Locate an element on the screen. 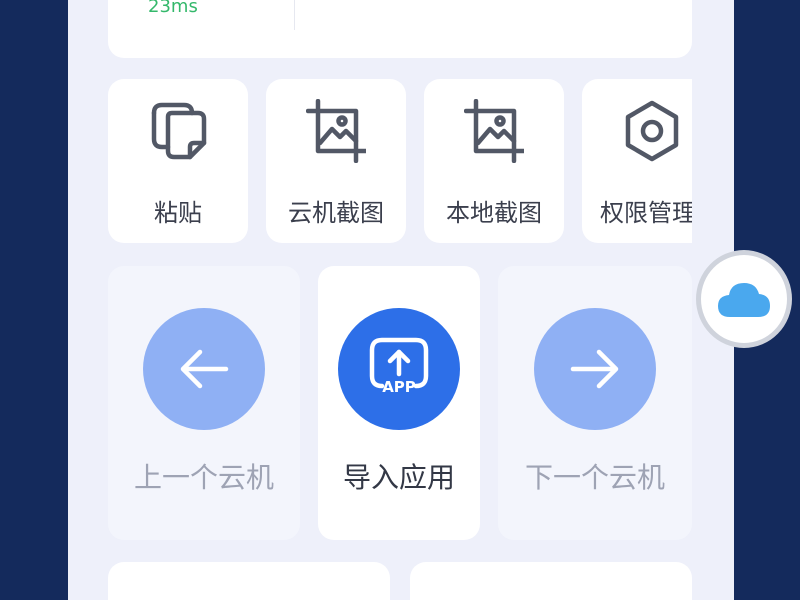 Image resolution: width=800 pixels, height=600 pixels. tool-label-permission-management: 权限管理 is located at coordinates (646, 213).